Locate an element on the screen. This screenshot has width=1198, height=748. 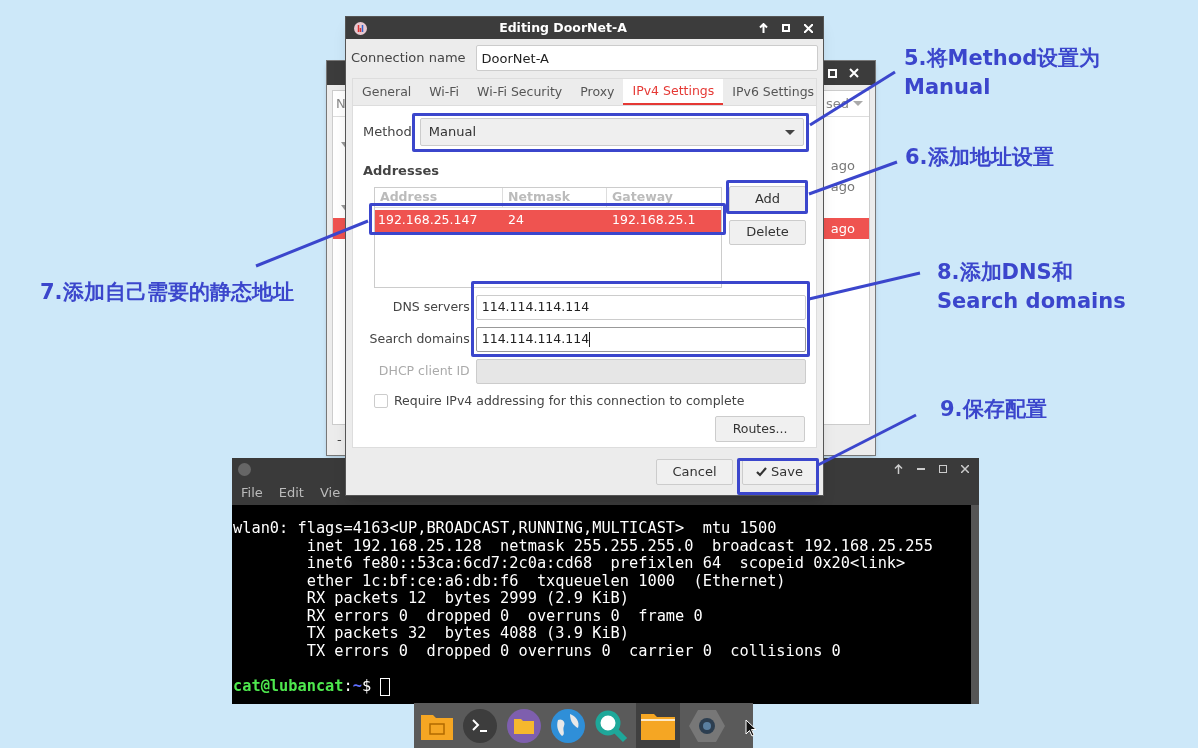
delete-button: Delete is located at coordinates (767, 232).